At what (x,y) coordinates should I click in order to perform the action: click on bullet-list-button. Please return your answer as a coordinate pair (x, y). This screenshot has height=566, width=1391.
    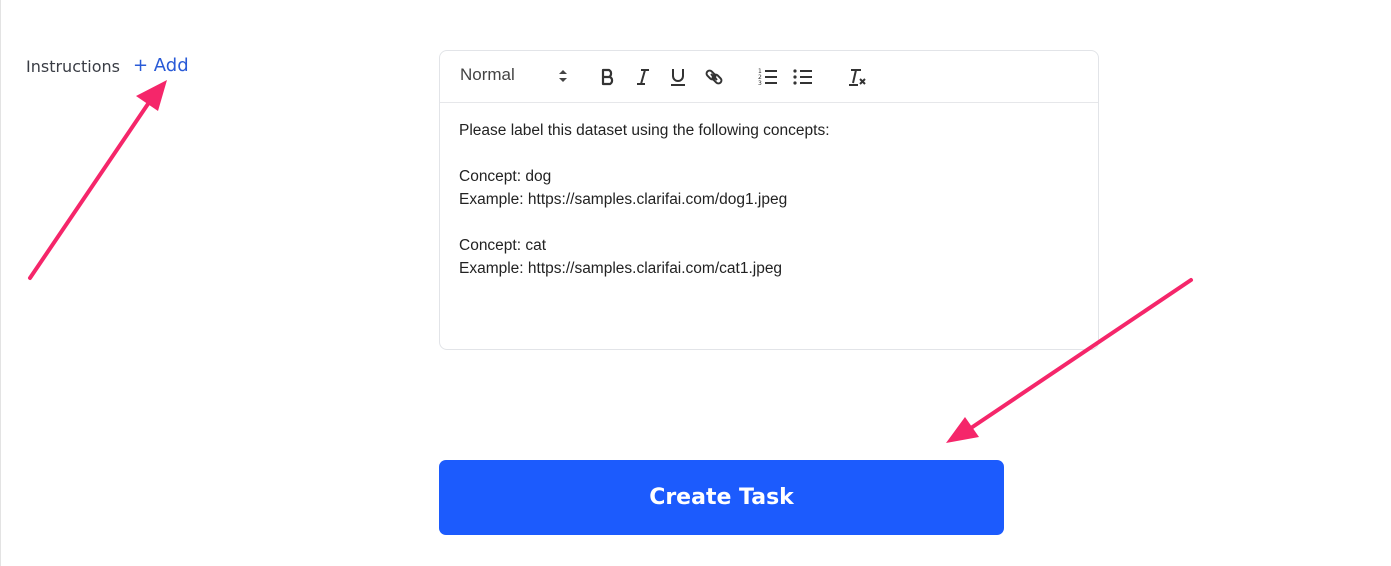
    Looking at the image, I should click on (803, 77).